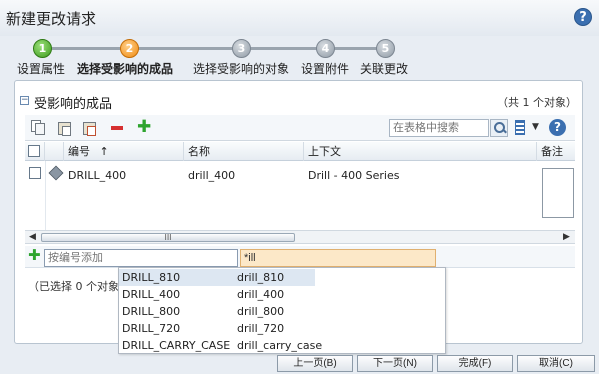  Describe the element at coordinates (151, 294) in the screenshot. I see `autocomplete-item-number: DRILL_400` at that location.